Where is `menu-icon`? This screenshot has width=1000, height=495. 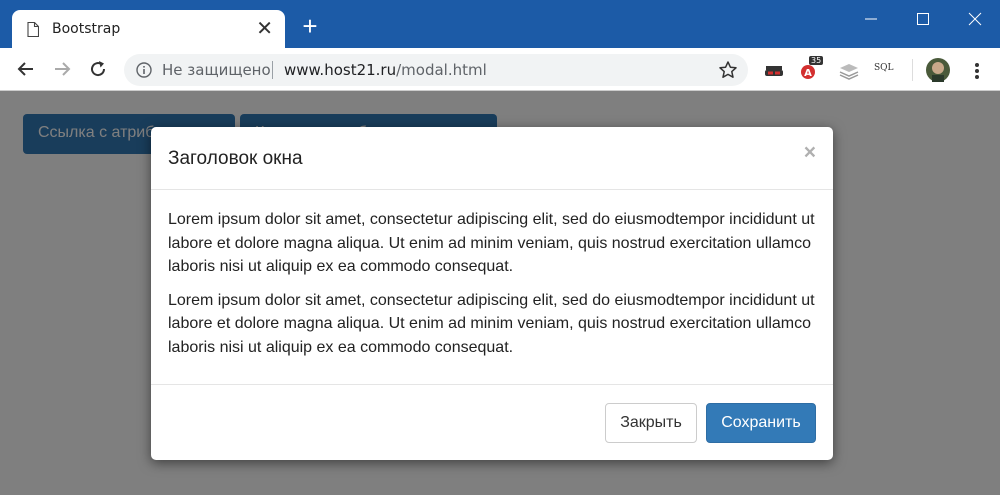
menu-icon is located at coordinates (977, 71).